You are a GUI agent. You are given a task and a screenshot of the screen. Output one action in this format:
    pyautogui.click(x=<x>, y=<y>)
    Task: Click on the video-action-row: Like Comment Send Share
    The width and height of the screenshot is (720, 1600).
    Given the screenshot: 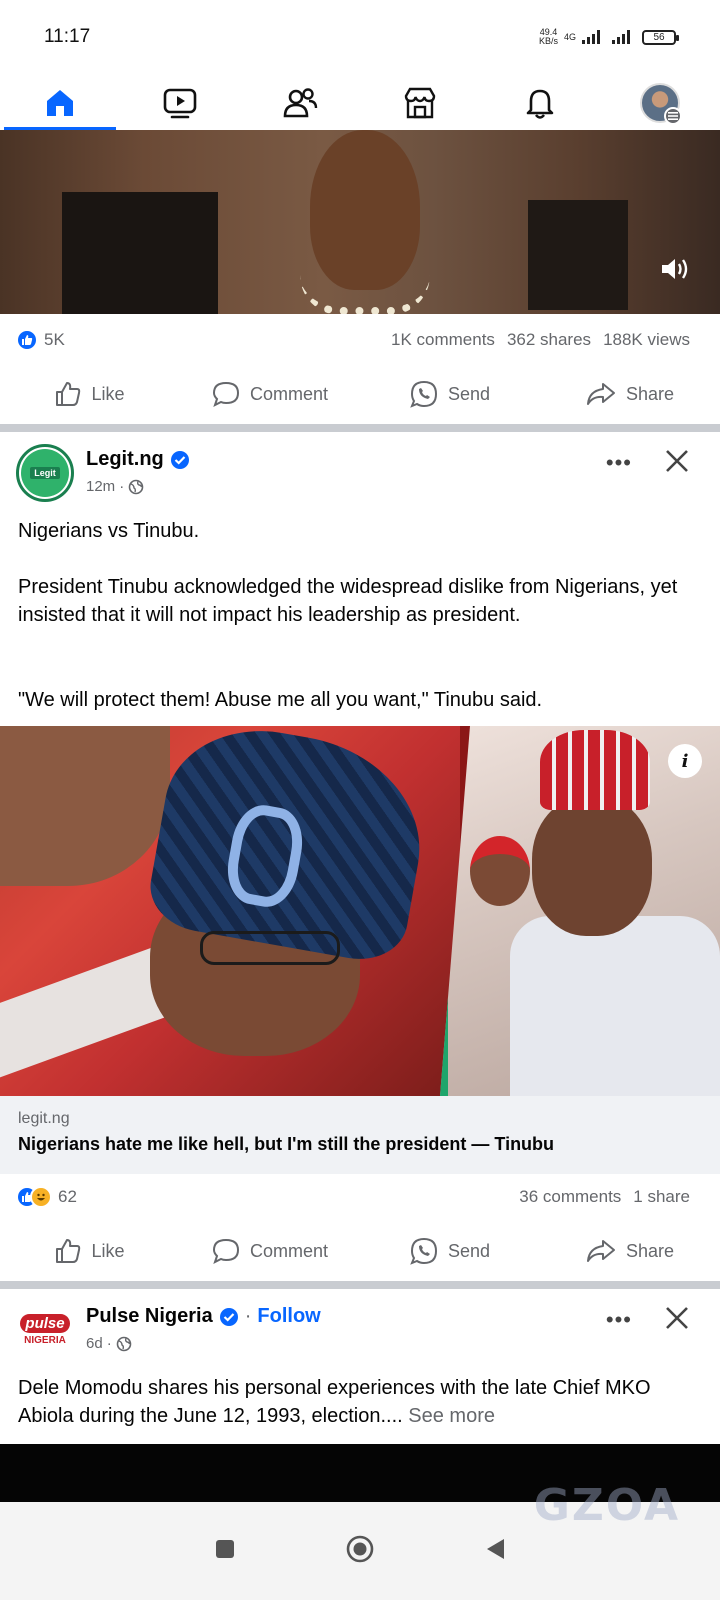 What is the action you would take?
    pyautogui.click(x=360, y=394)
    